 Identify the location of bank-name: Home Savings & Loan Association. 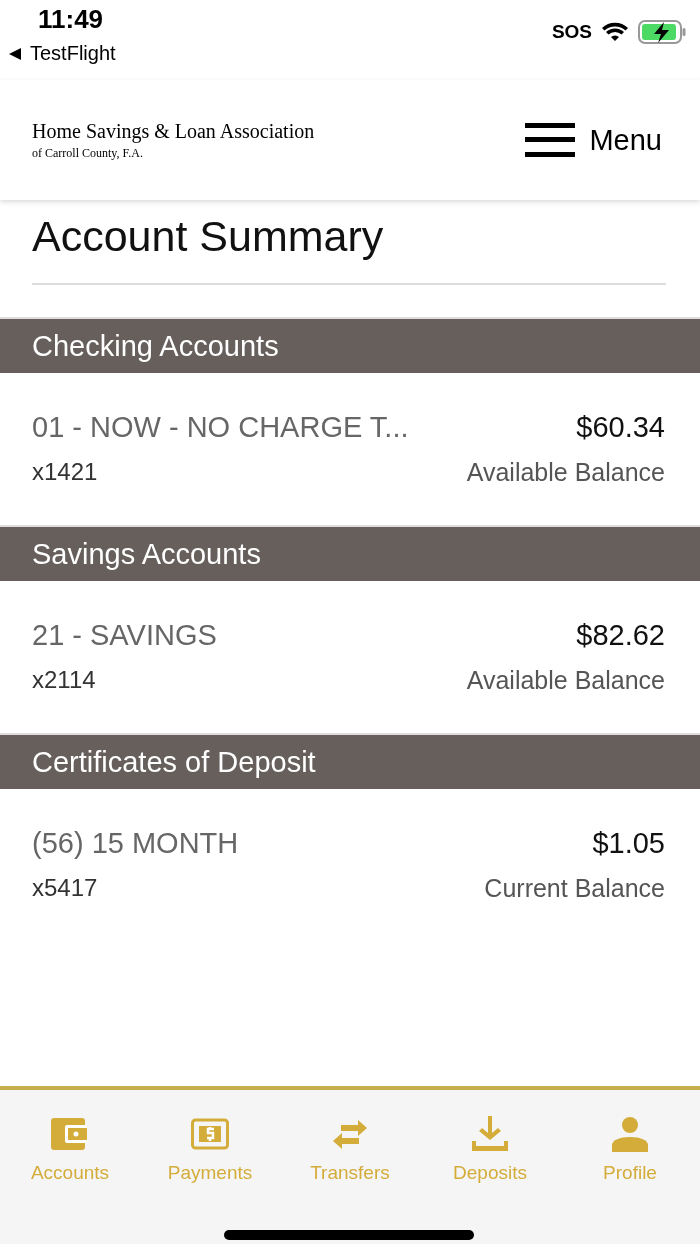
(173, 131).